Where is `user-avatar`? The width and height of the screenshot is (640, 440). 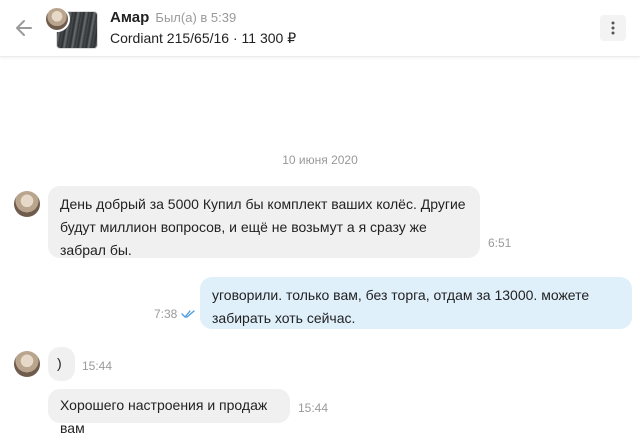
user-avatar is located at coordinates (57, 19).